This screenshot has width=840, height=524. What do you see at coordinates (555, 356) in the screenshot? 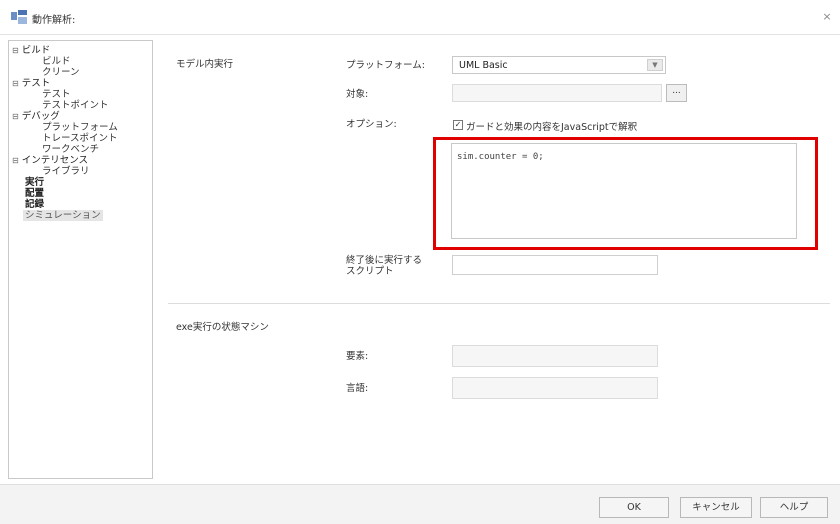
I see `element-input` at bounding box center [555, 356].